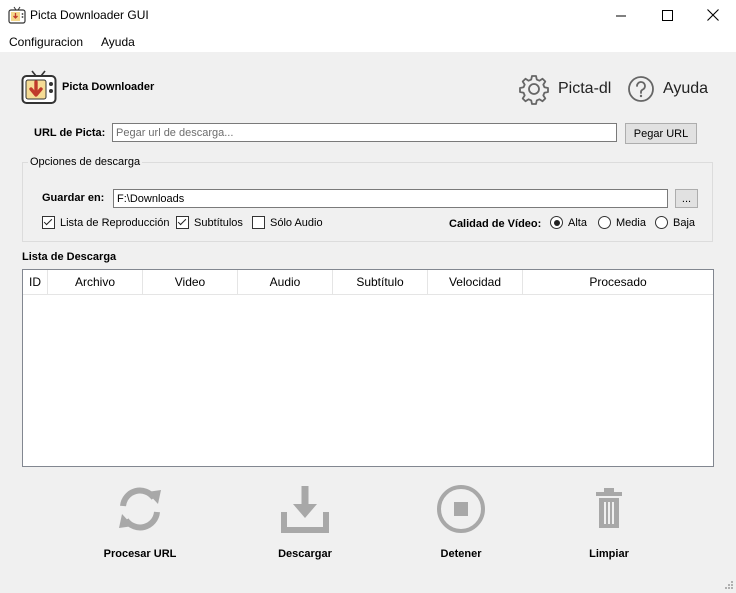 The width and height of the screenshot is (736, 593). What do you see at coordinates (661, 222) in the screenshot?
I see `quality-radio-baja-circle` at bounding box center [661, 222].